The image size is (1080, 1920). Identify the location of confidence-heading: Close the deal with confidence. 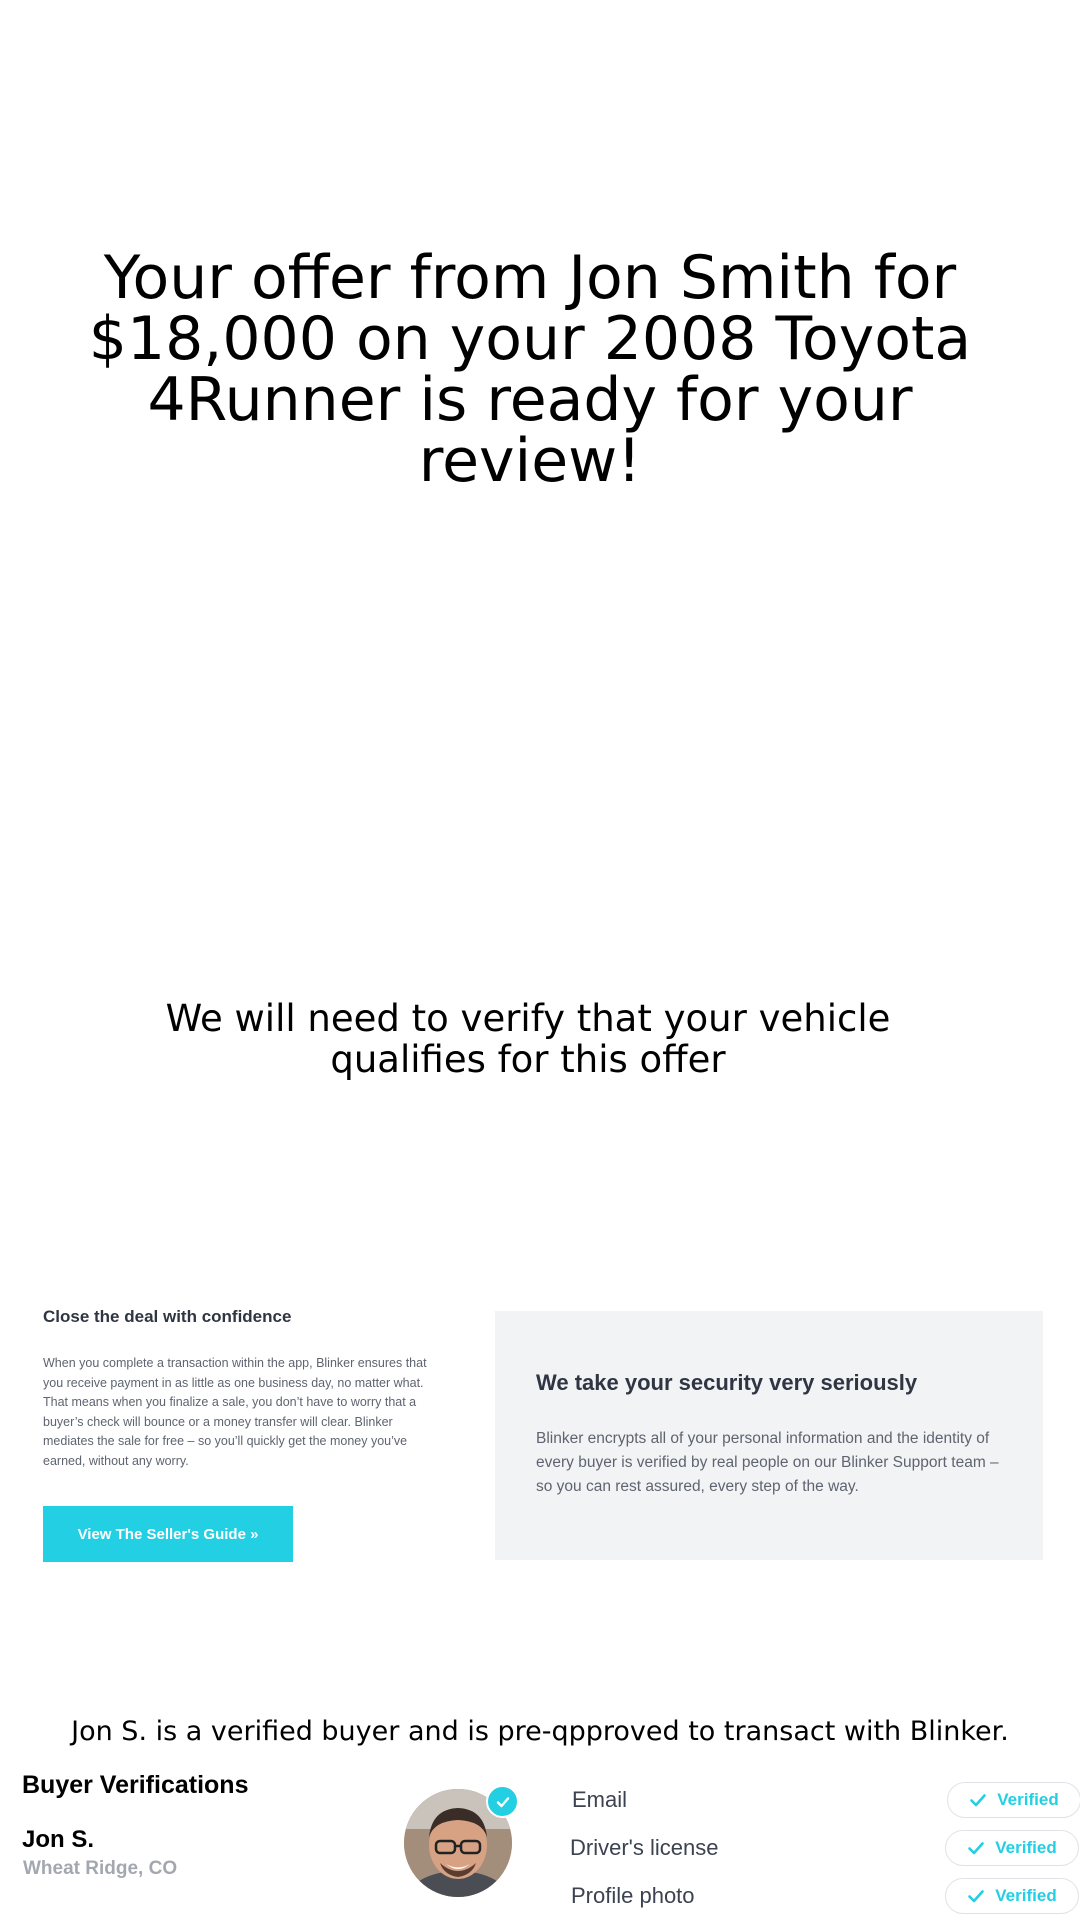
(167, 1316).